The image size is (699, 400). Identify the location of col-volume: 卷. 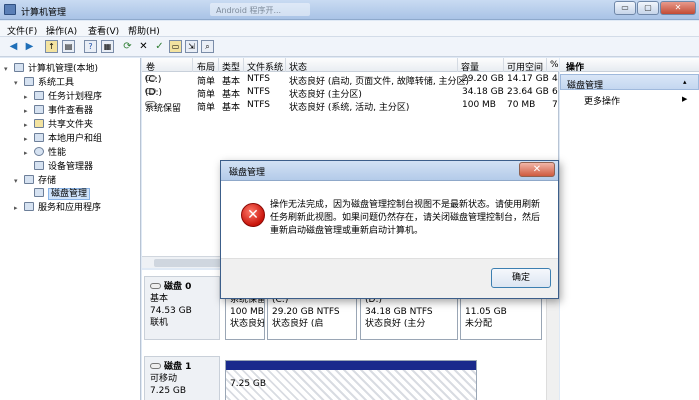
(150, 66).